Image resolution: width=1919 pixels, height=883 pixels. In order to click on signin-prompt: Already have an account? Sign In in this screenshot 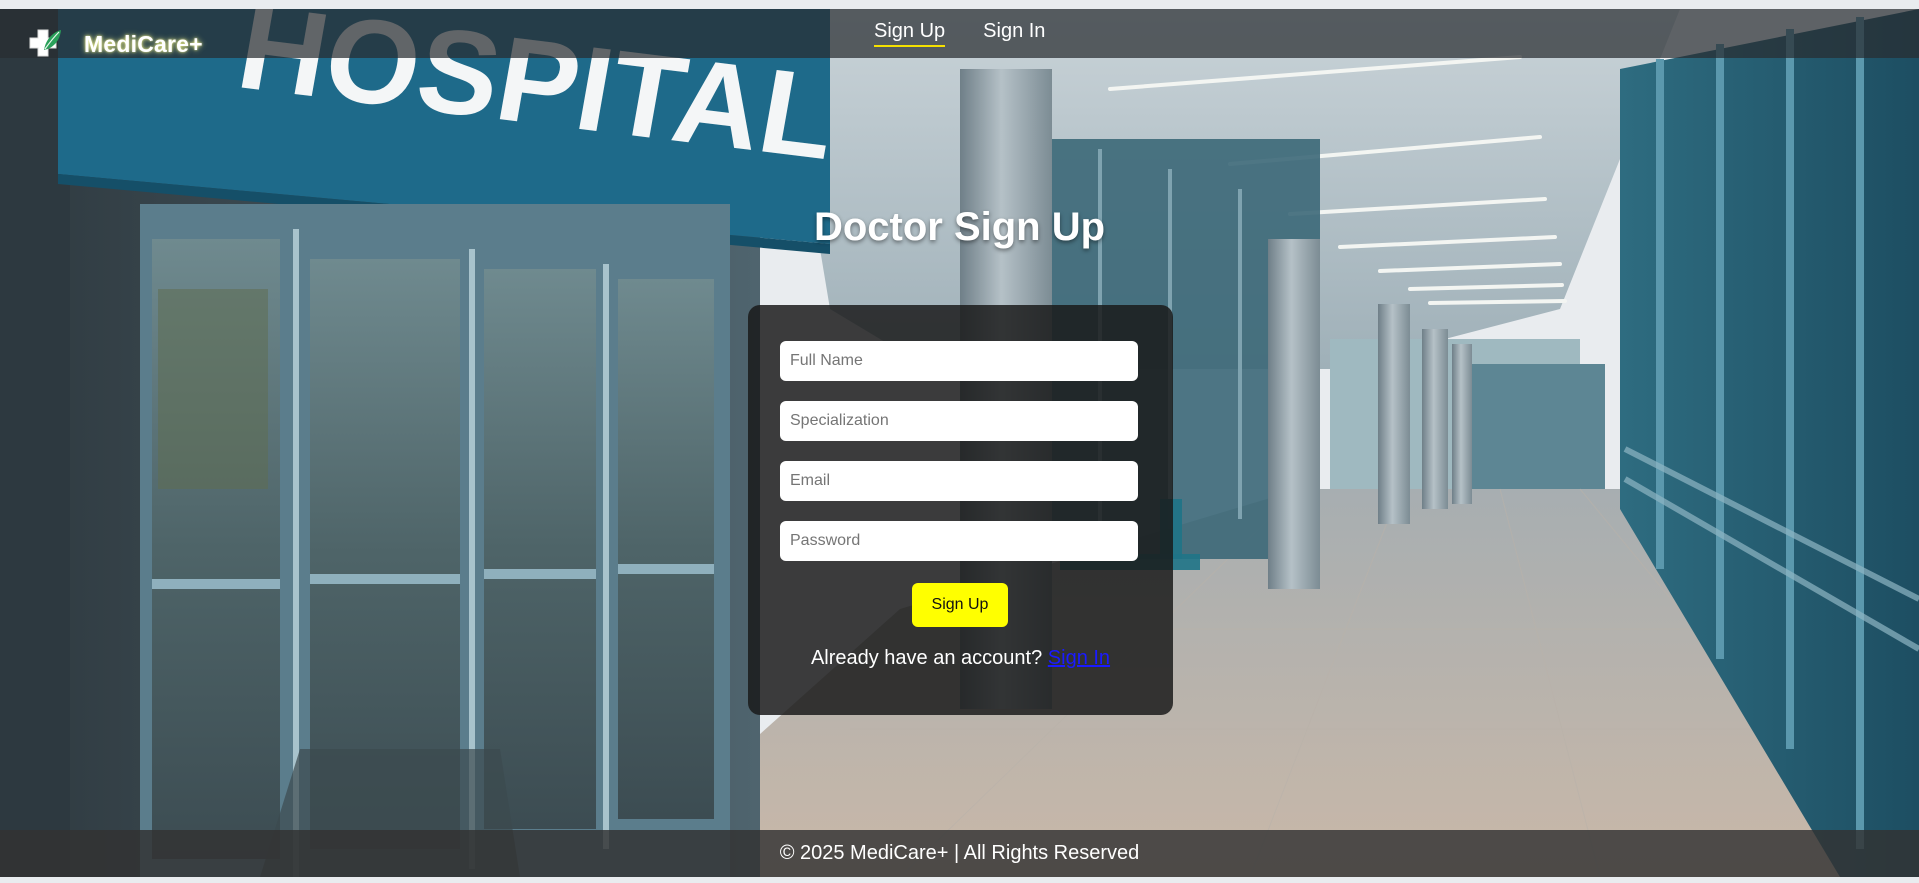, I will do `click(960, 658)`.